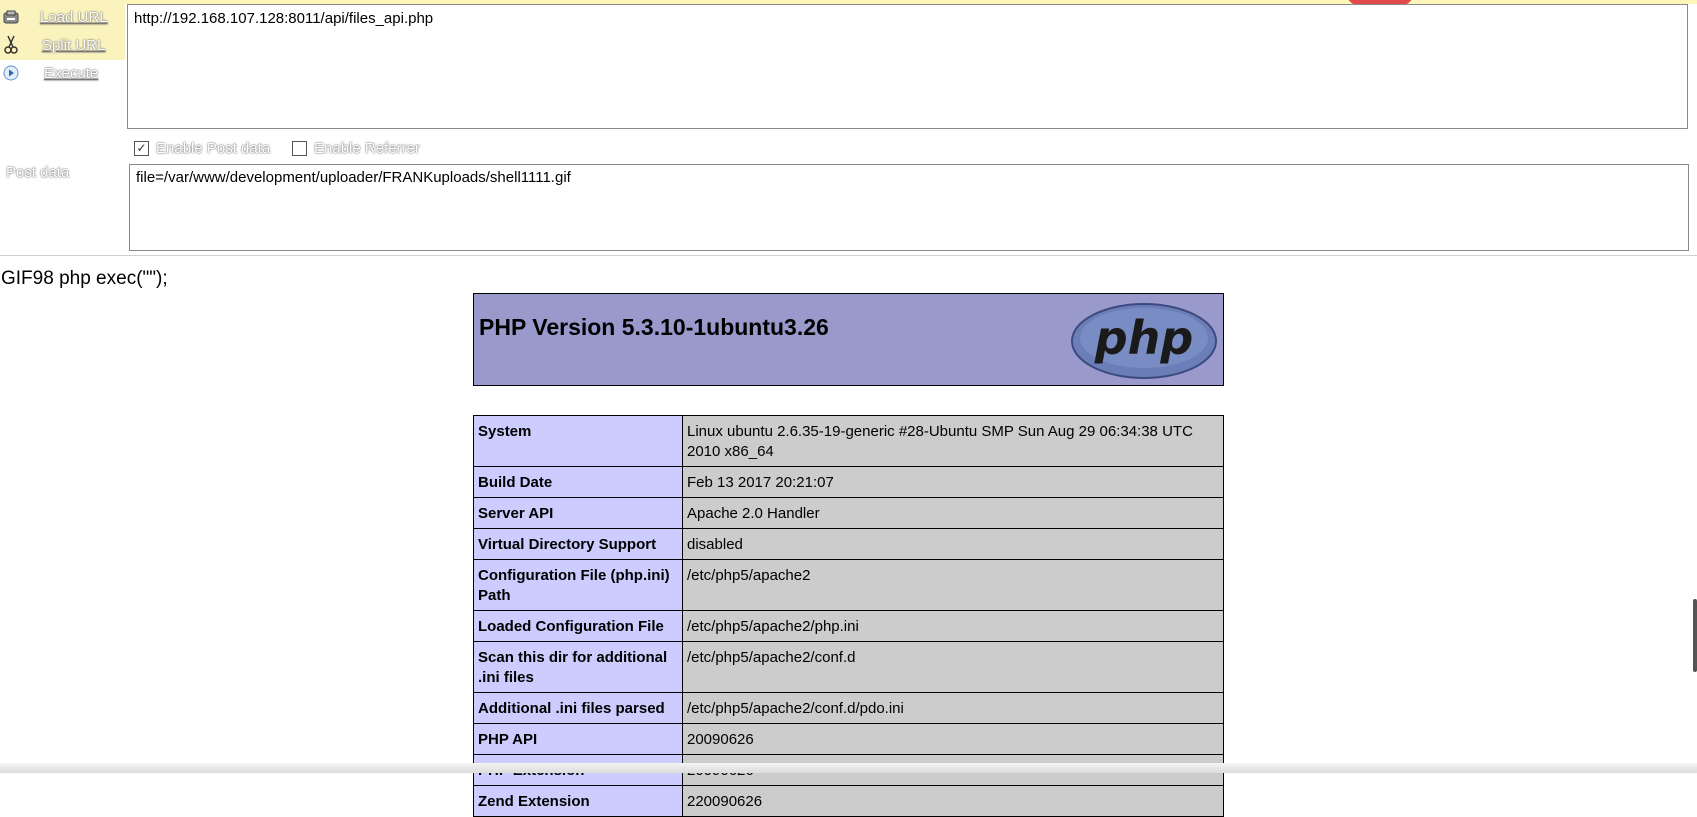 This screenshot has height=817, width=1697. I want to click on php-version-header: PHP Version 5.3.10-1ubuntu3.26 php, so click(848, 339).